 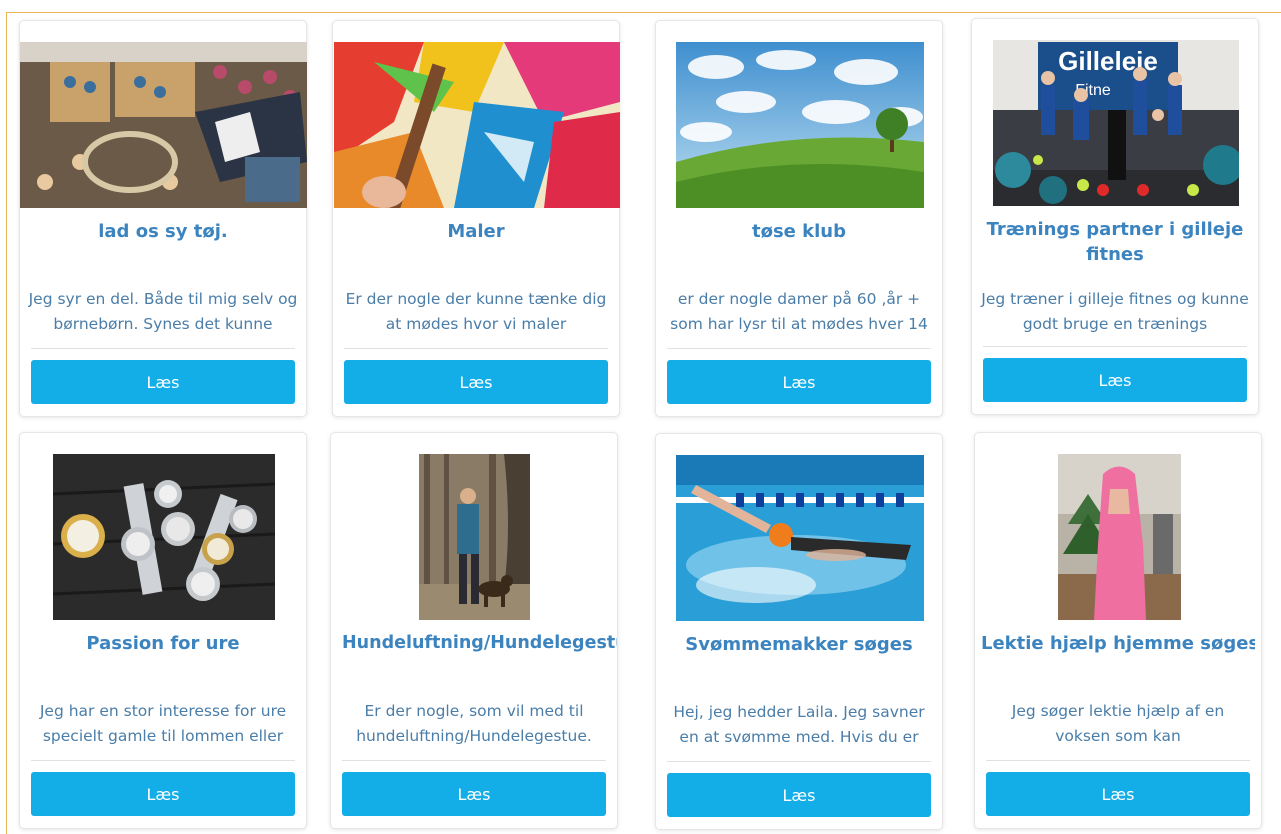 I want to click on card-image-meadow, so click(x=800, y=125).